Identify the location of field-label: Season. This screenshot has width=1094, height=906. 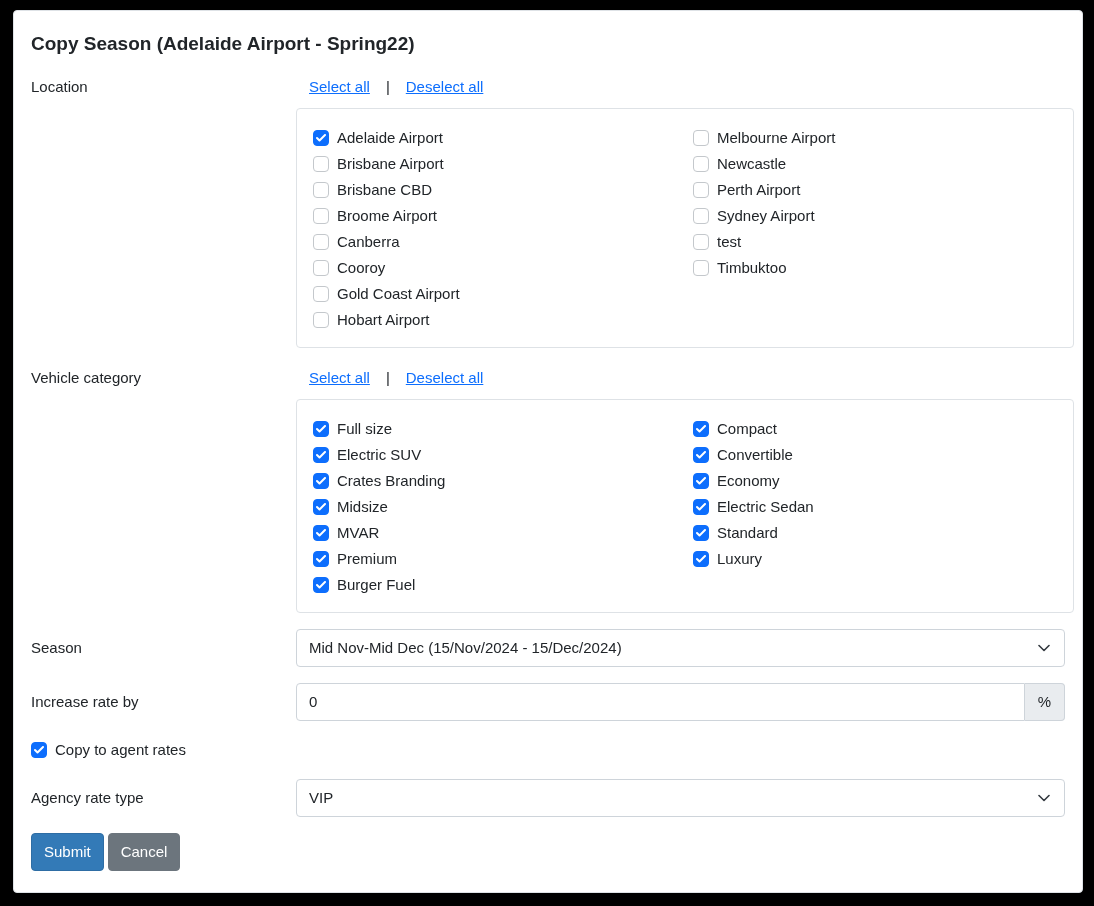
(57, 647).